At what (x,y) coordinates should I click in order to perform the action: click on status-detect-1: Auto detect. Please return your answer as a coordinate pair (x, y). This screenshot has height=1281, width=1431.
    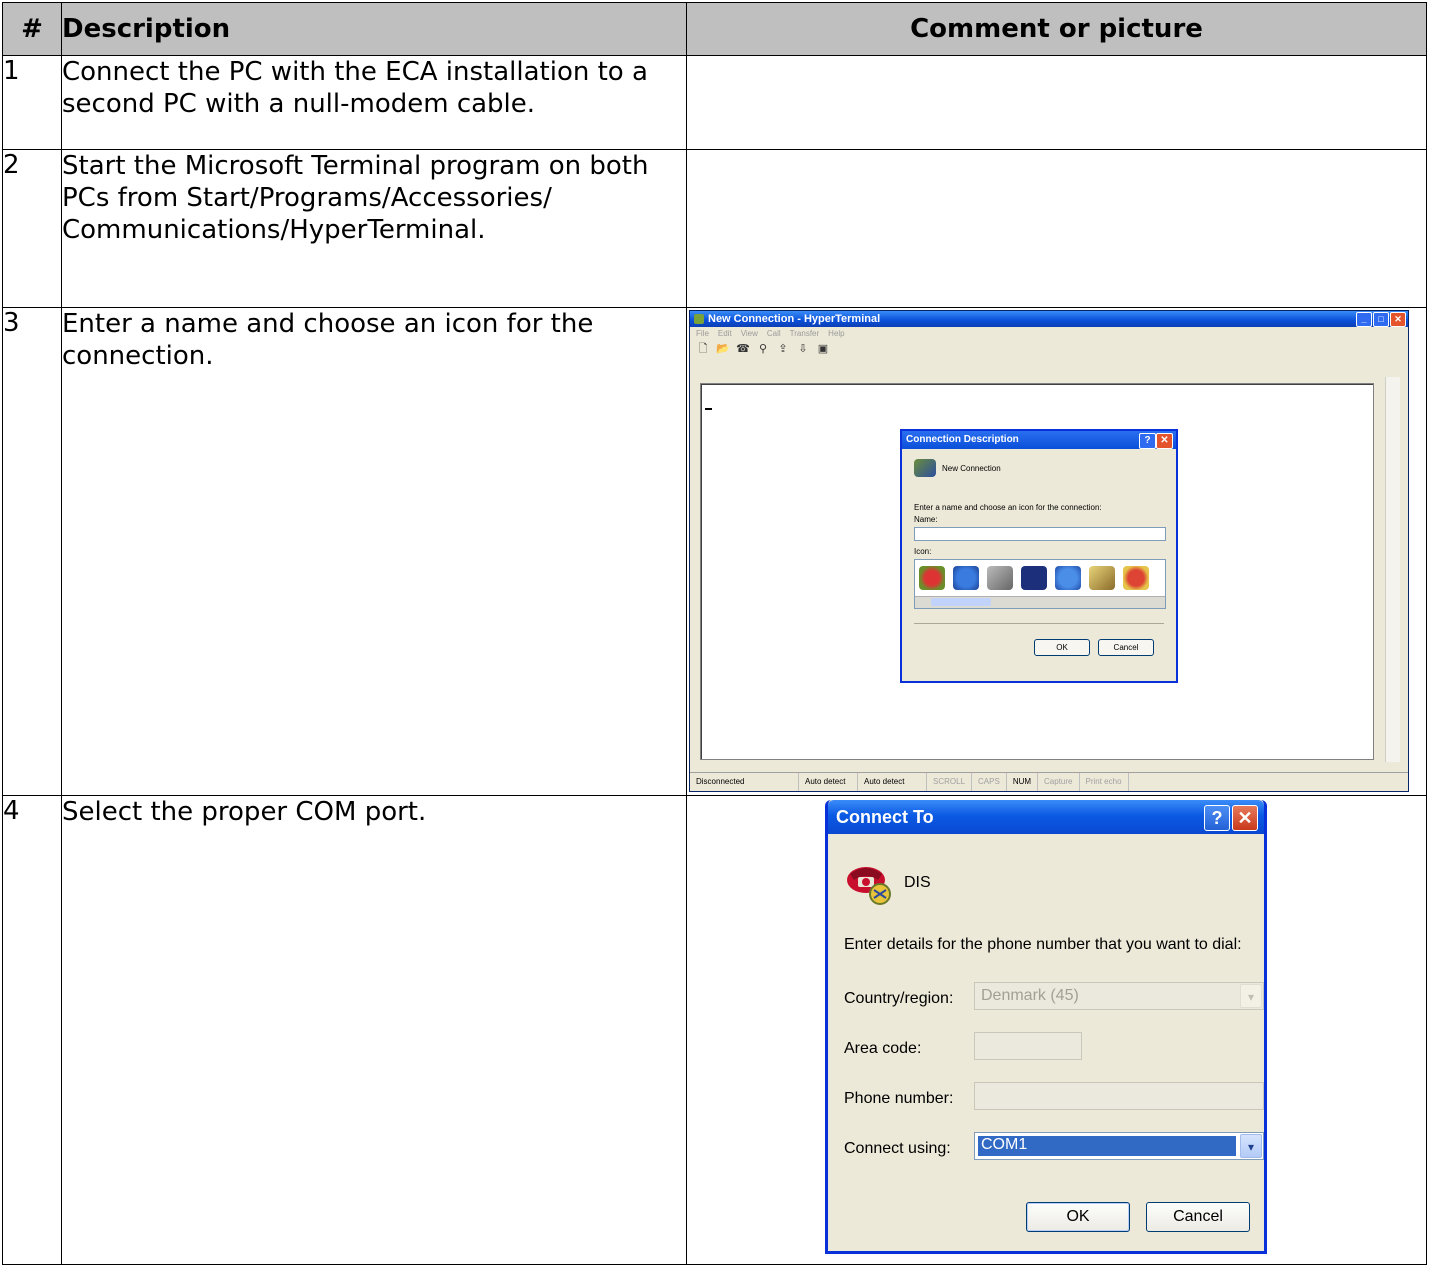
    Looking at the image, I should click on (828, 782).